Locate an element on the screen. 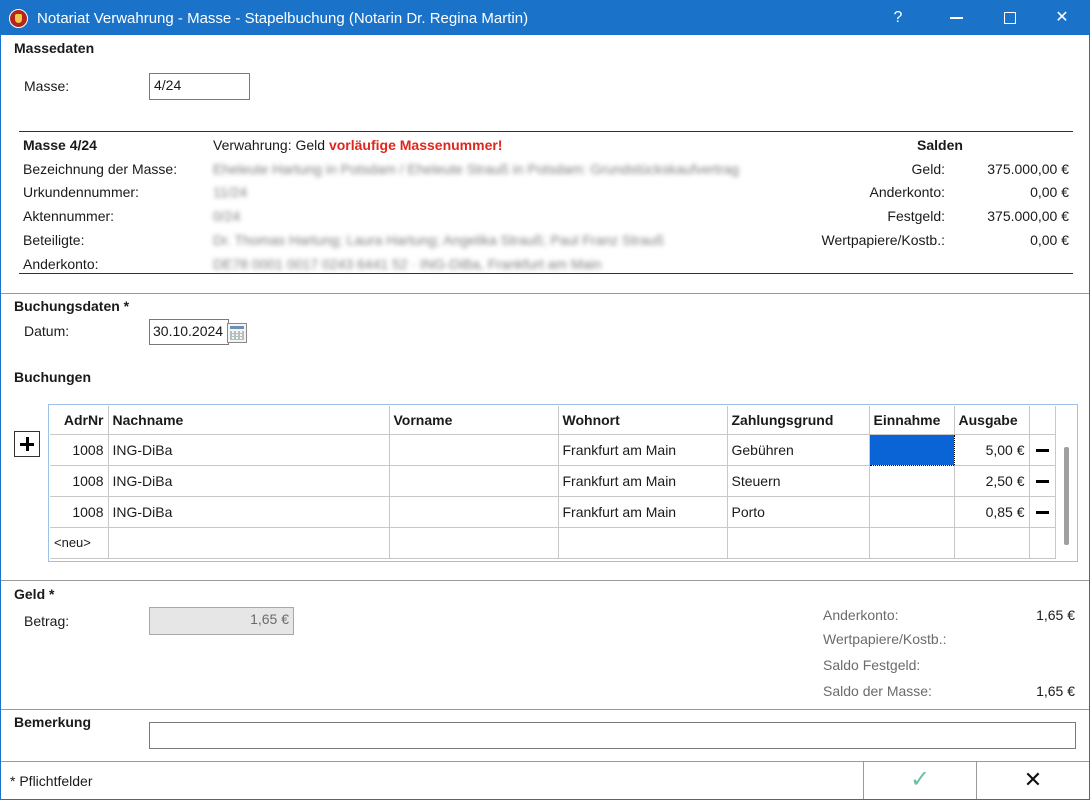 This screenshot has height=800, width=1090. column-header-einnahme: Einnahme is located at coordinates (912, 420).